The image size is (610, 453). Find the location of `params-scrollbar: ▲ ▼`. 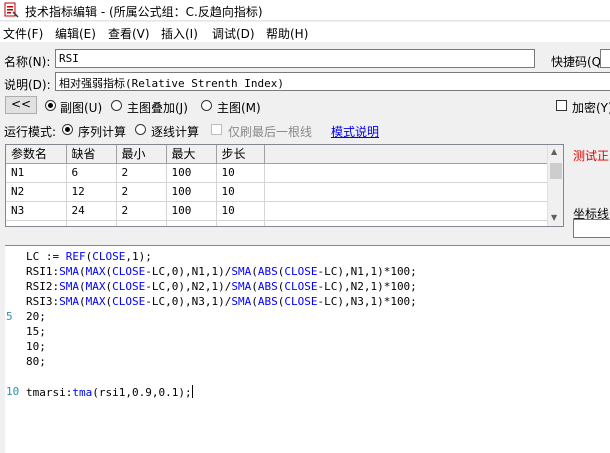

params-scrollbar: ▲ ▼ is located at coordinates (555, 185).